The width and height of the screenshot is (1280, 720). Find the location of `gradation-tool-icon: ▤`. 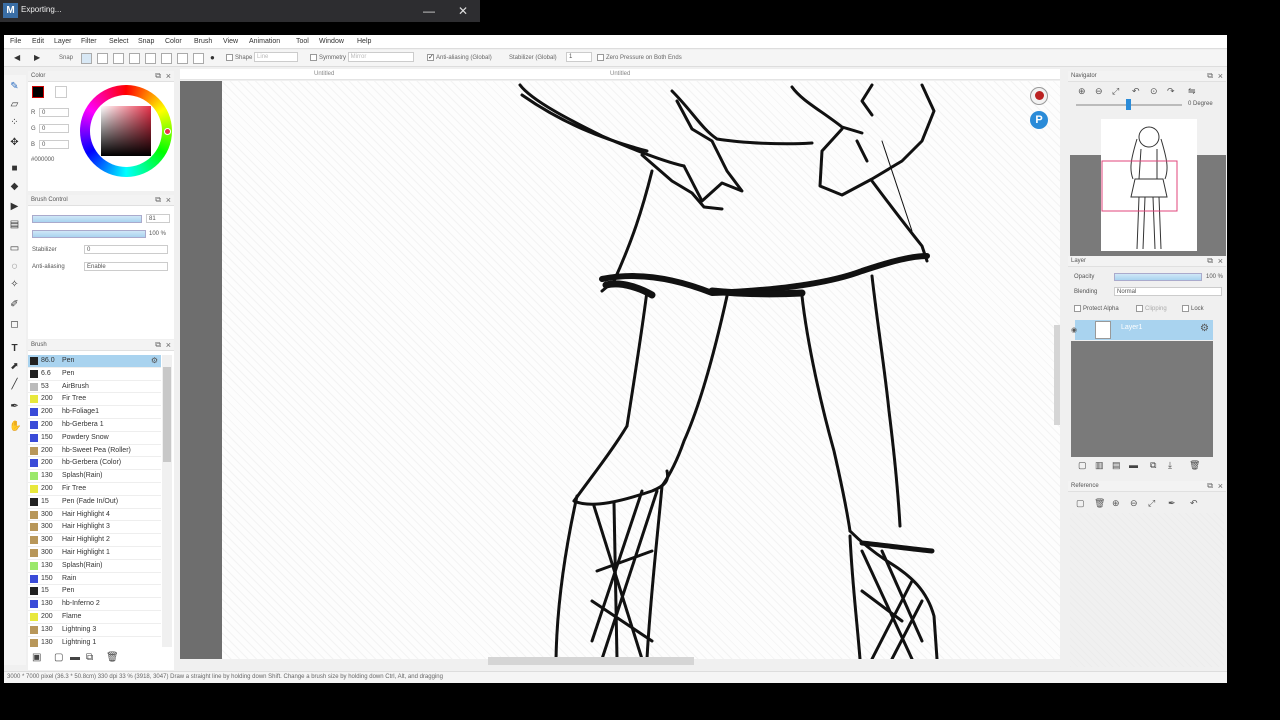

gradation-tool-icon: ▤ is located at coordinates (14, 224).